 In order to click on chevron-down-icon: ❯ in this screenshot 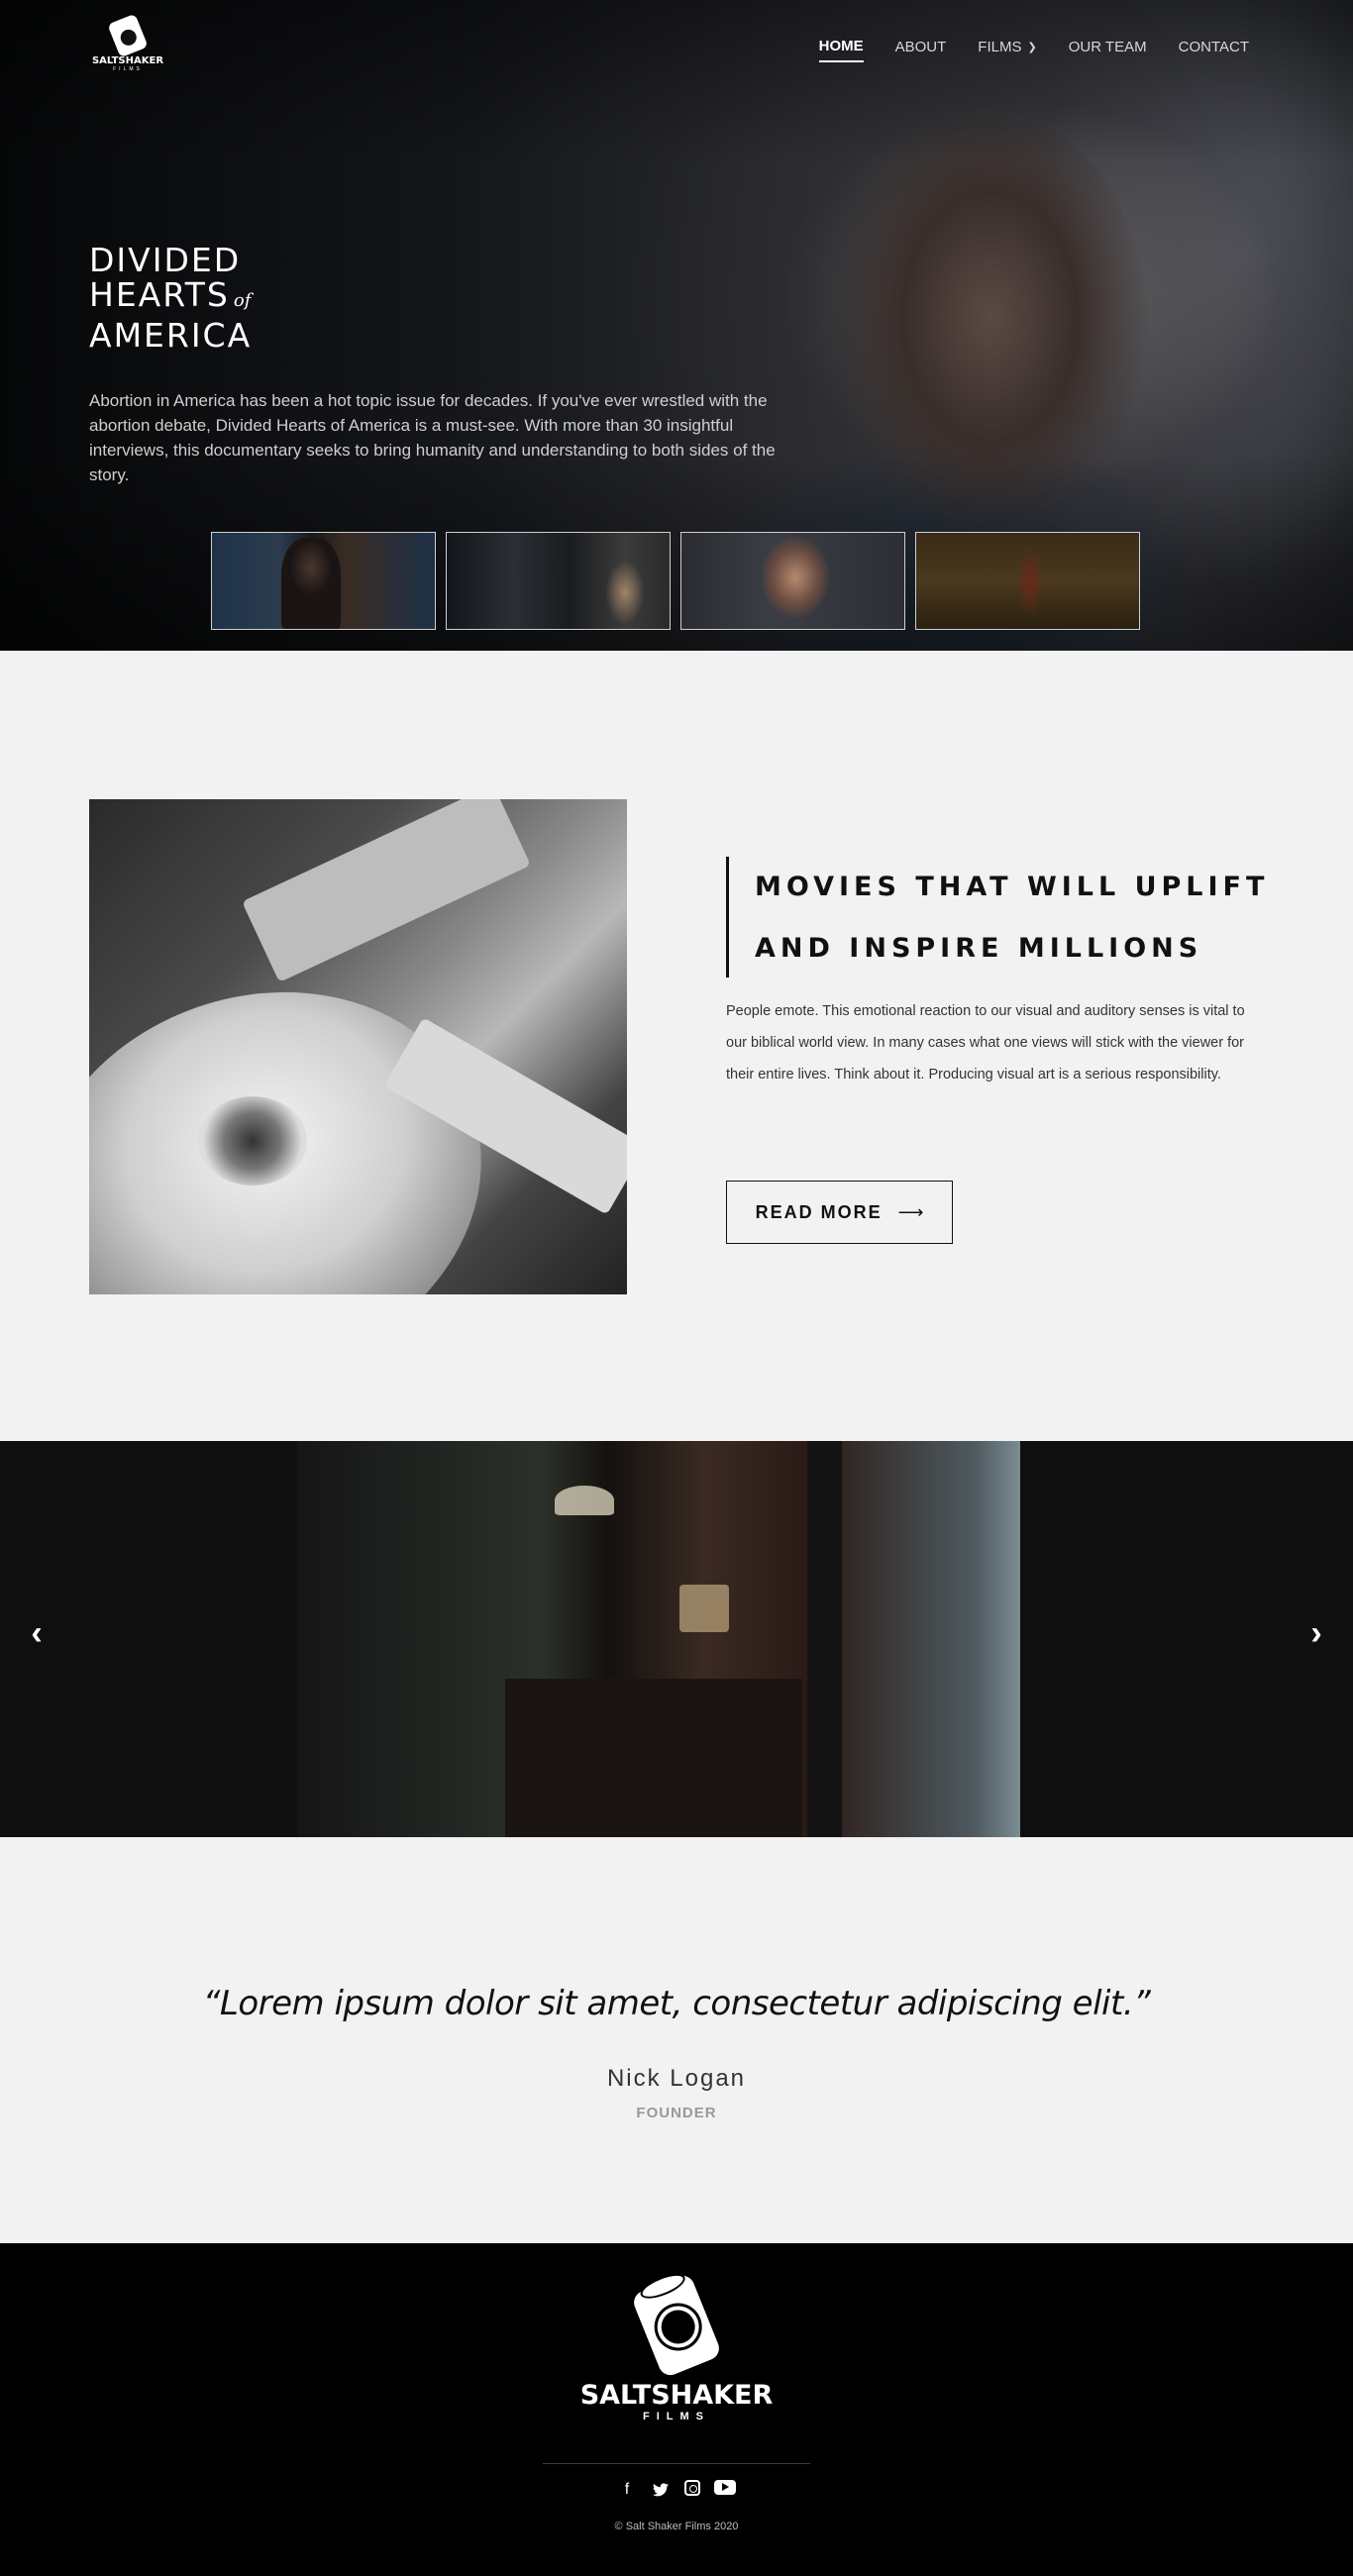, I will do `click(1032, 47)`.